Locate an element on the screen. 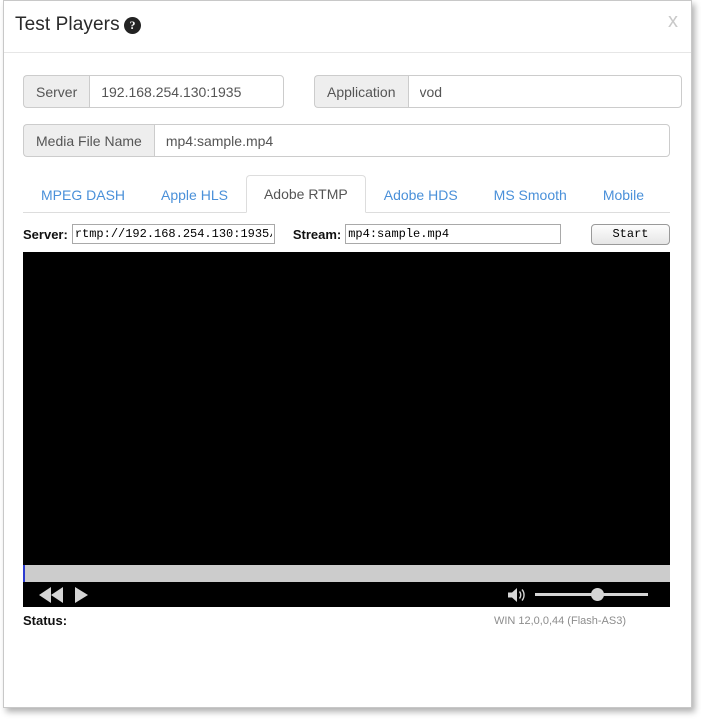 The height and width of the screenshot is (723, 701). help-icon: ? is located at coordinates (132, 25).